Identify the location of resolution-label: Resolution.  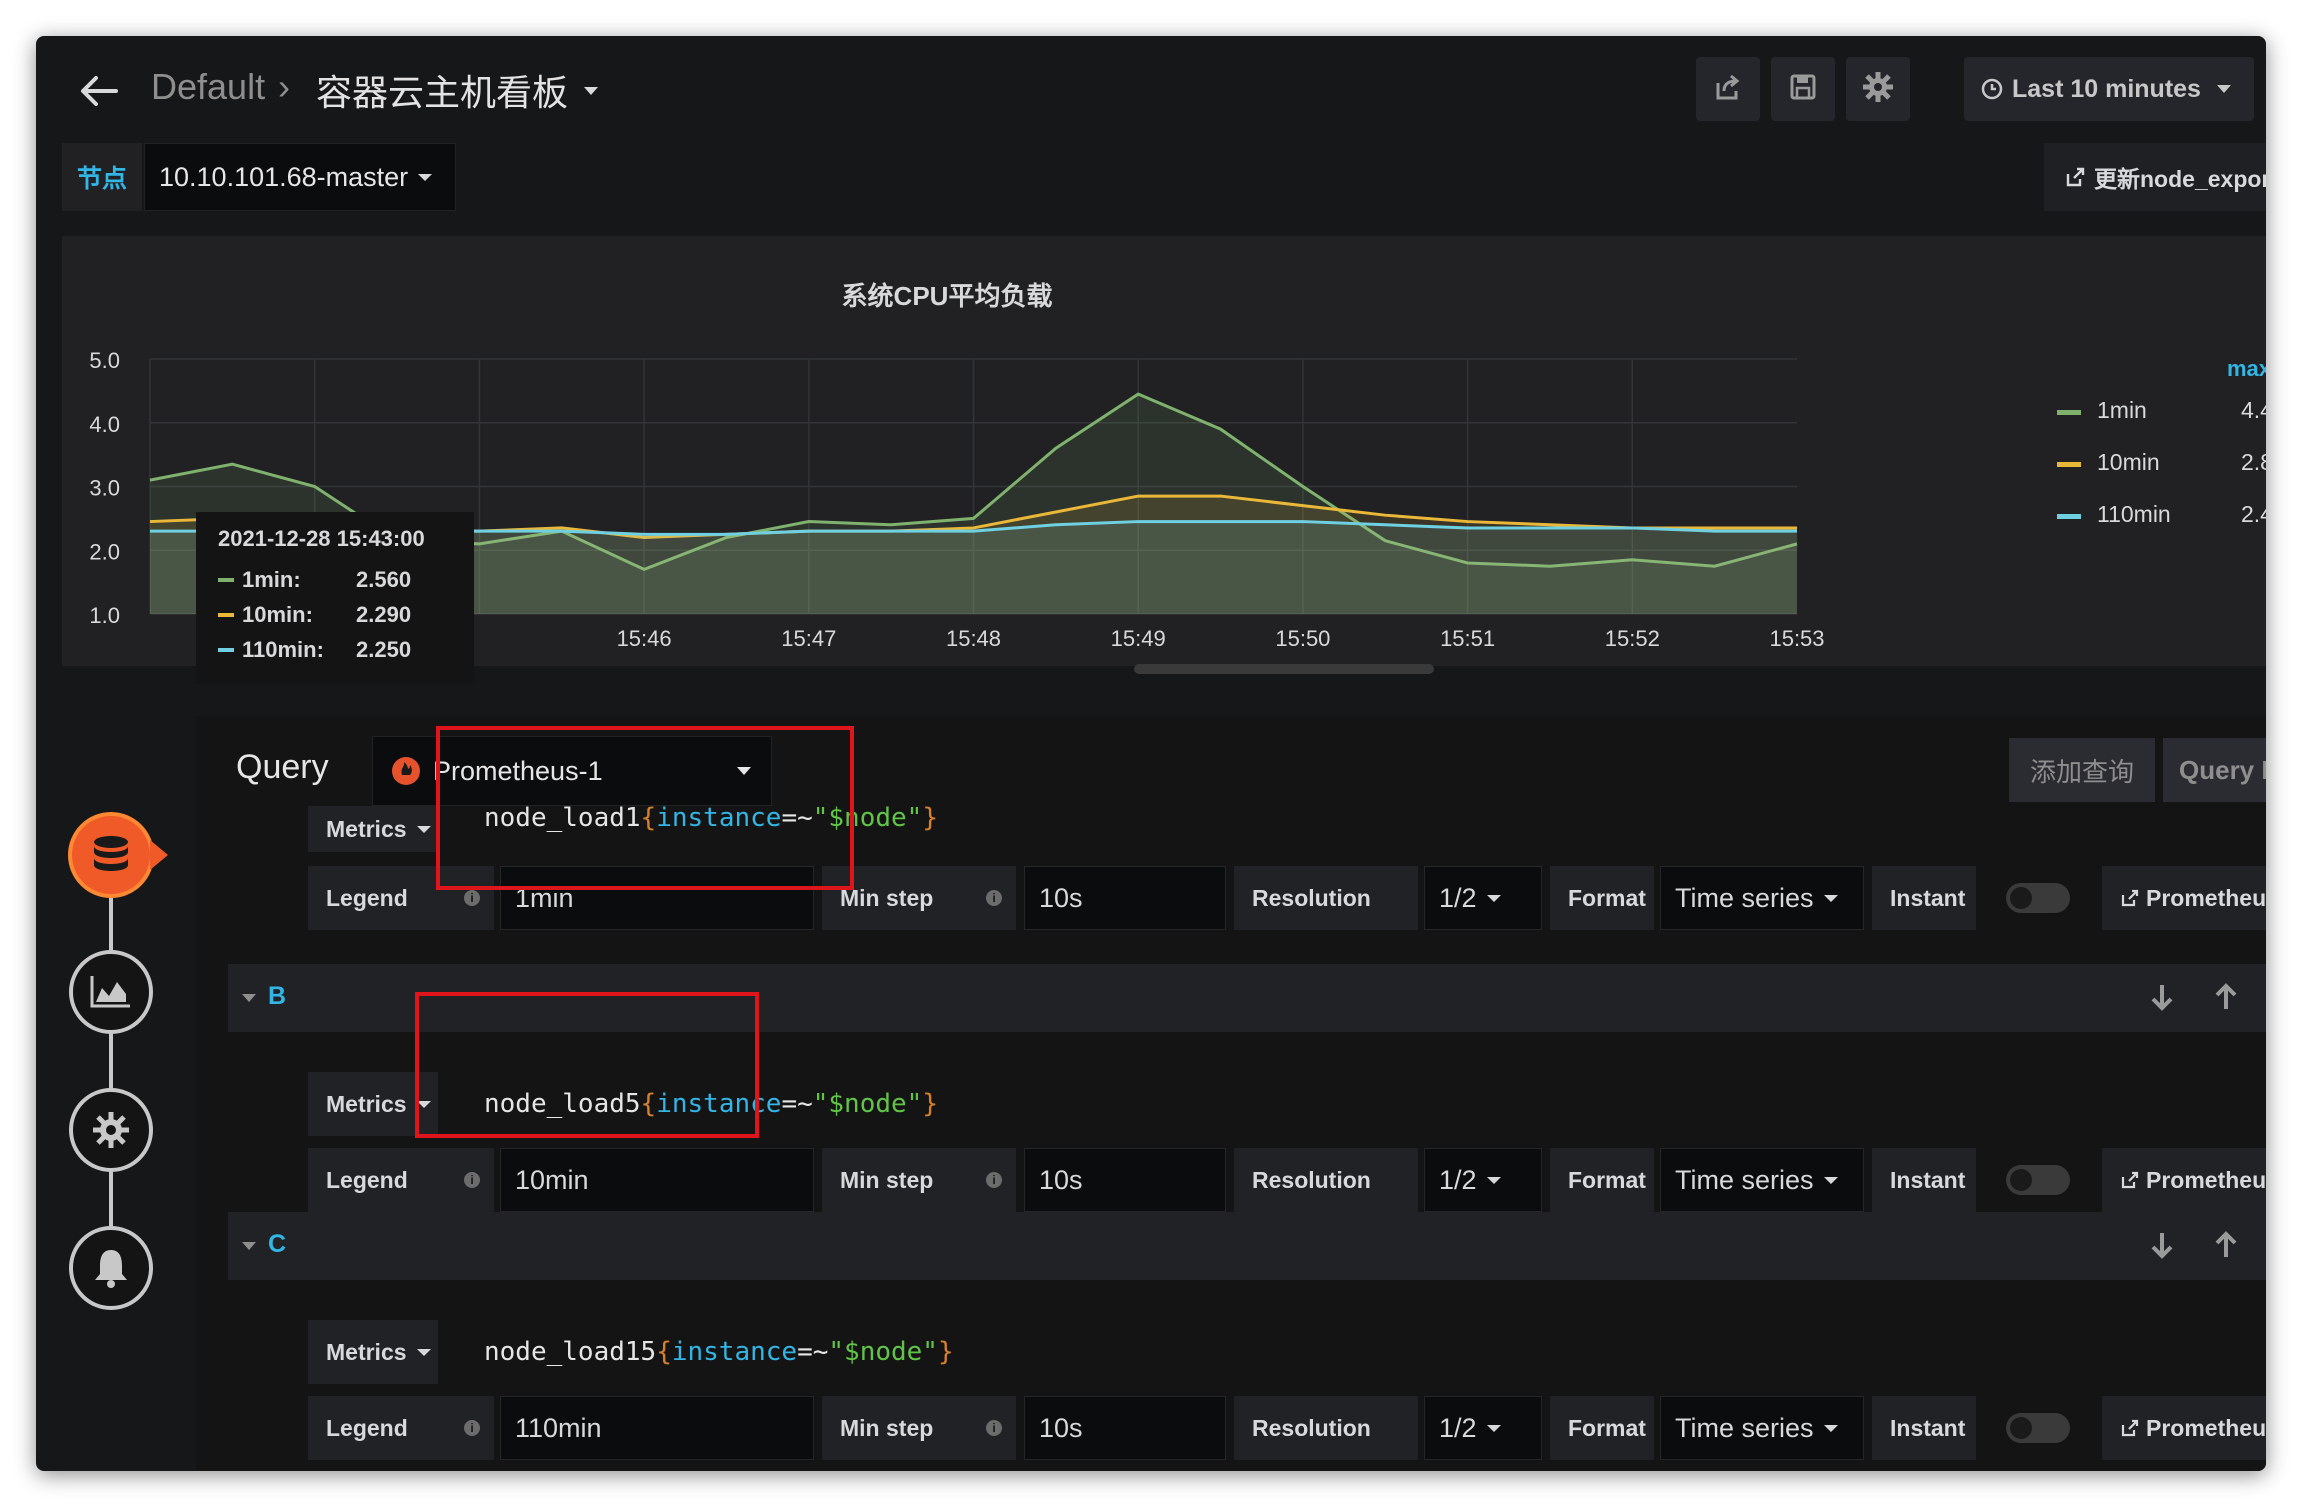
(1326, 1180).